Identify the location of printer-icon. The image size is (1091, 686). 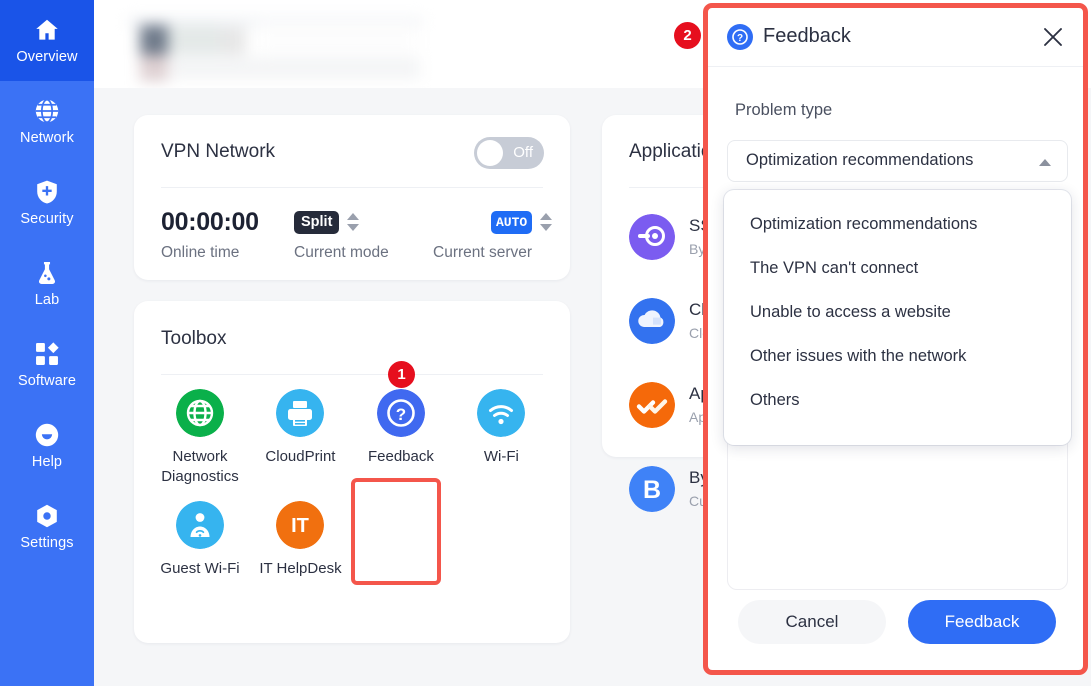
(300, 413).